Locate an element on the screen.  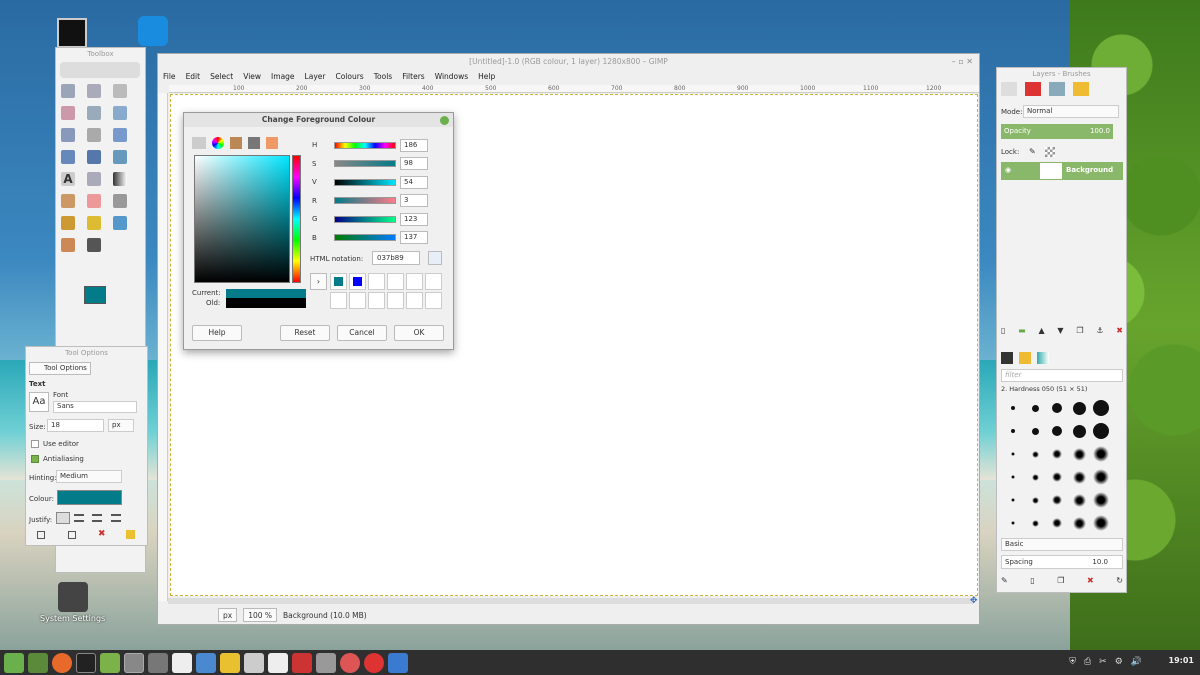
brush-filter-input: filter is located at coordinates (1062, 375).